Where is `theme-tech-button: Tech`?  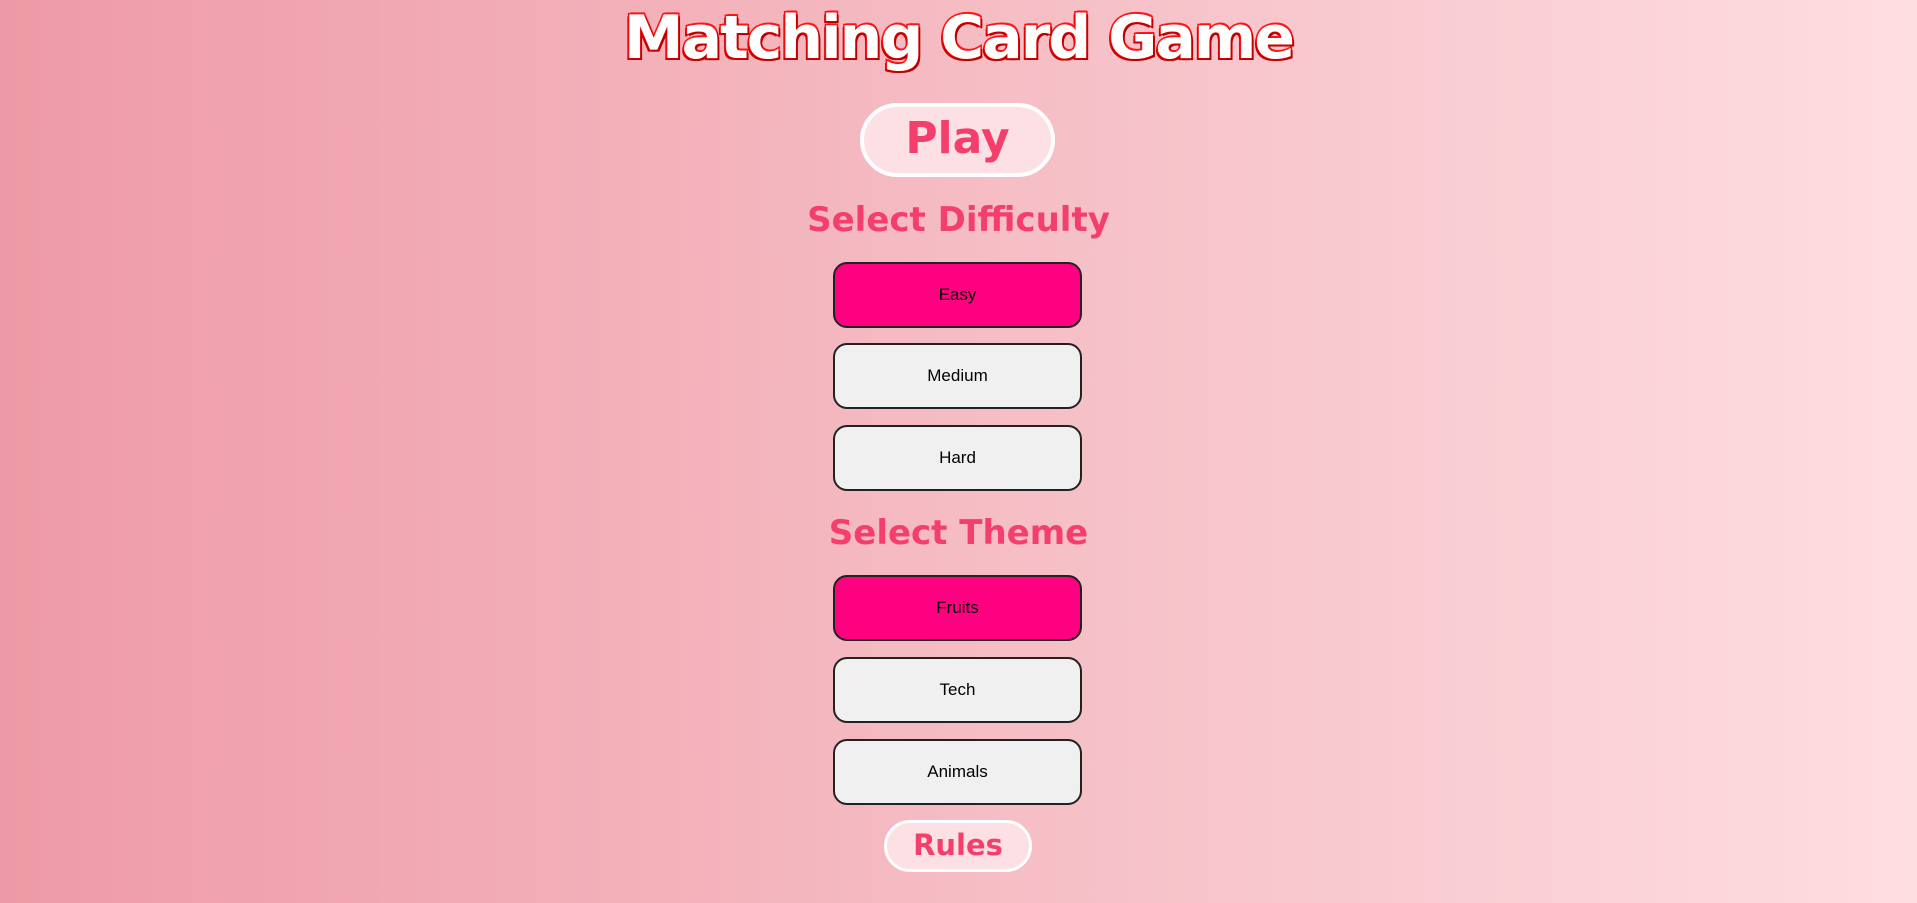 theme-tech-button: Tech is located at coordinates (957, 690).